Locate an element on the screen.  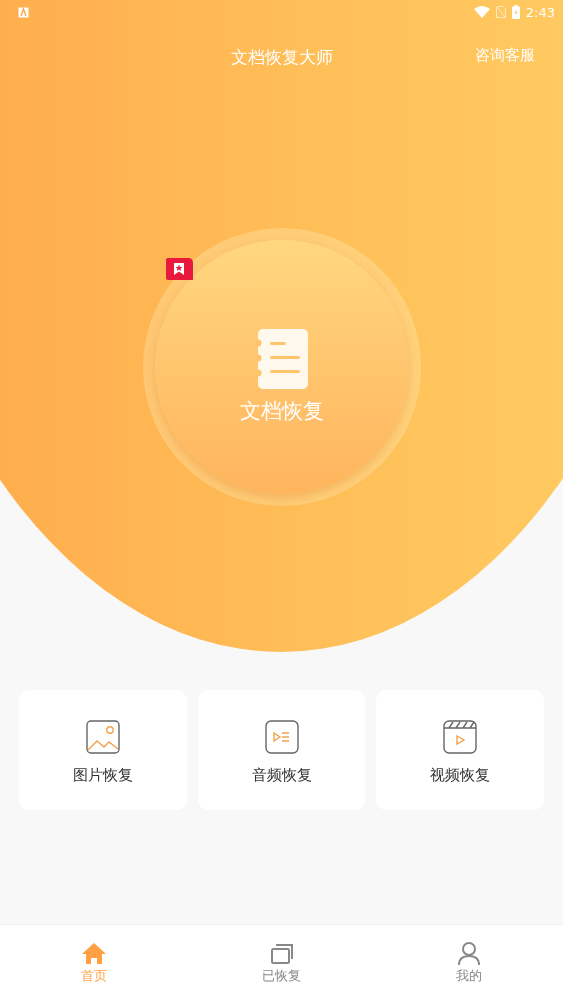
home-icon is located at coordinates (93, 953).